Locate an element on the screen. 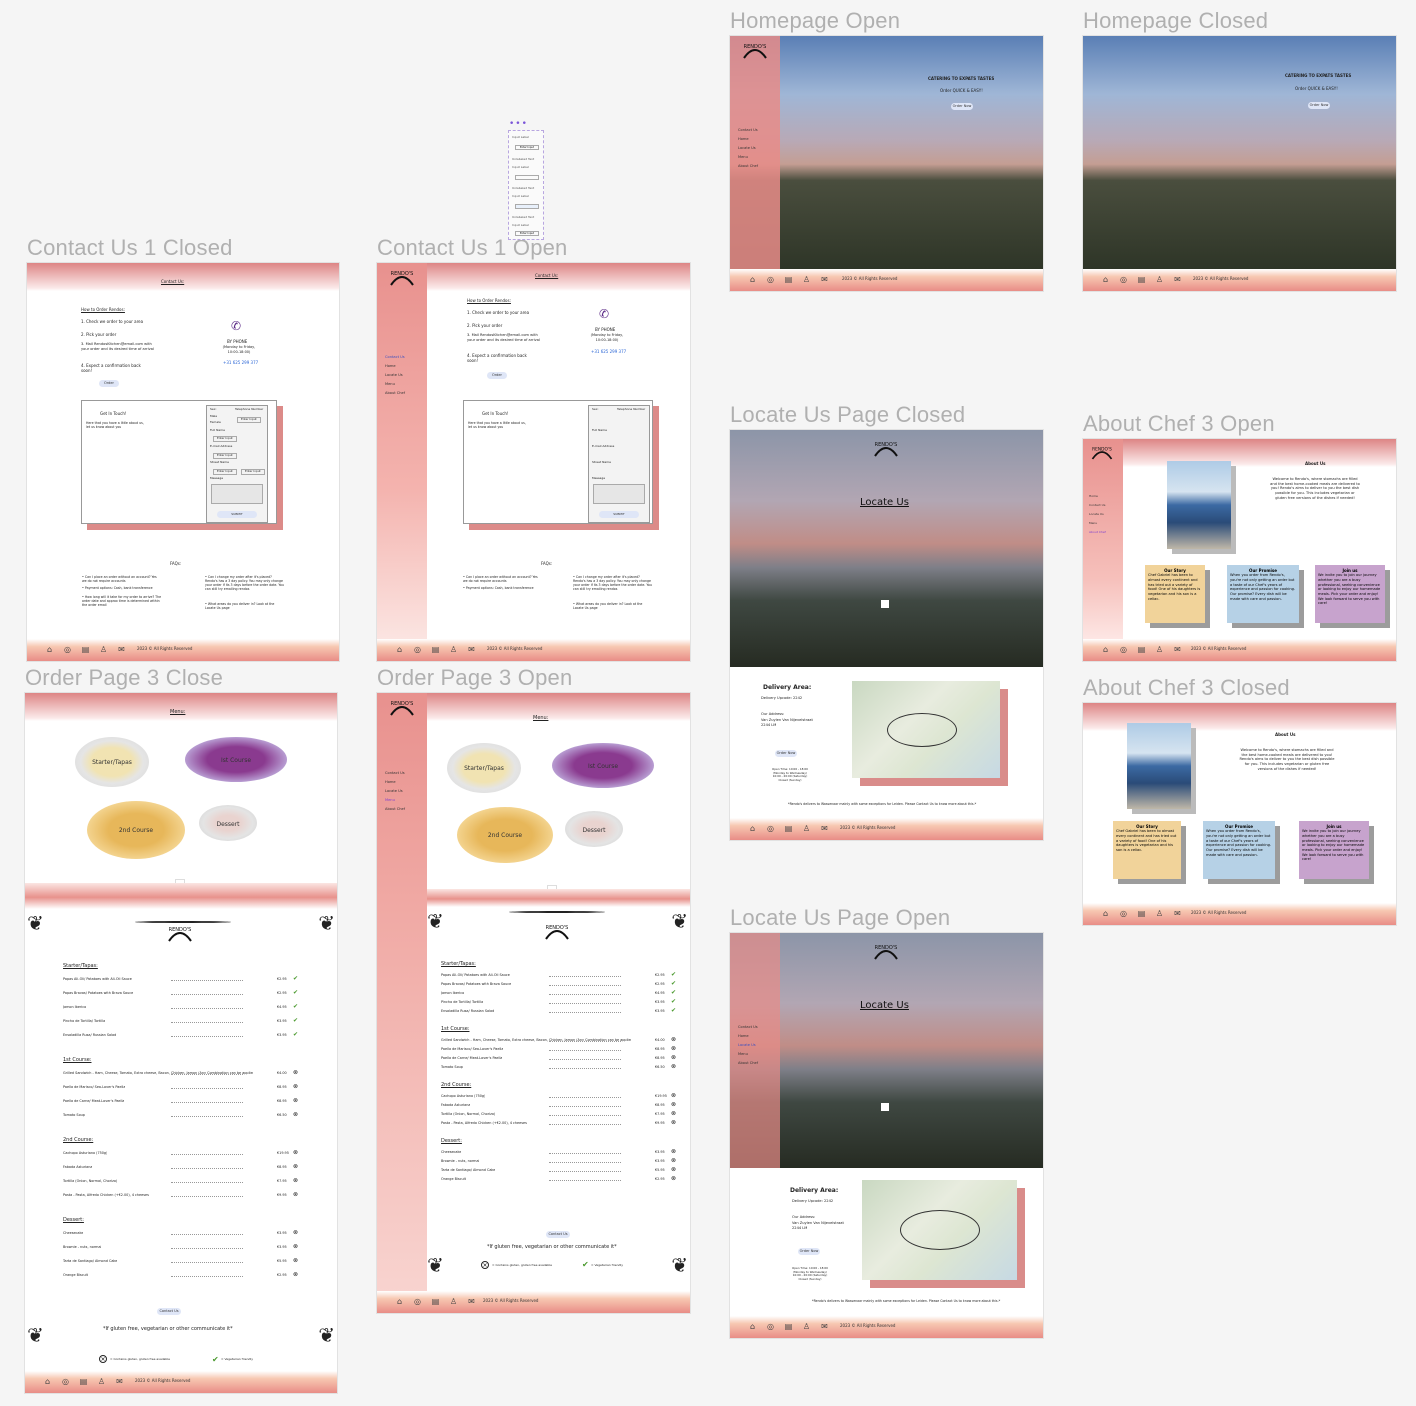  female-radio: Female is located at coordinates (215, 422).